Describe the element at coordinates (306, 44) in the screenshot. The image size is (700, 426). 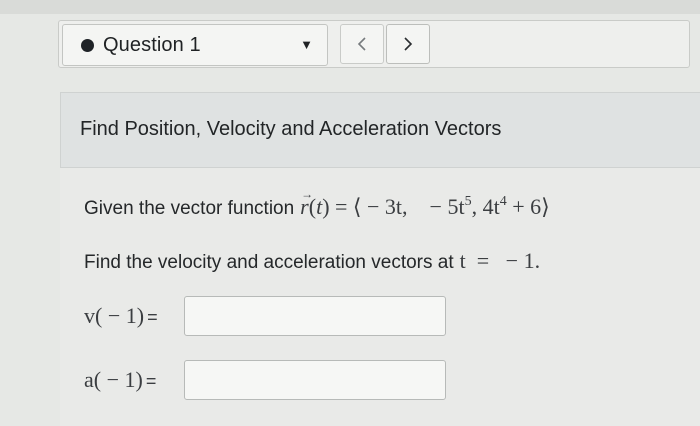
I see `caret-down-icon: ▼` at that location.